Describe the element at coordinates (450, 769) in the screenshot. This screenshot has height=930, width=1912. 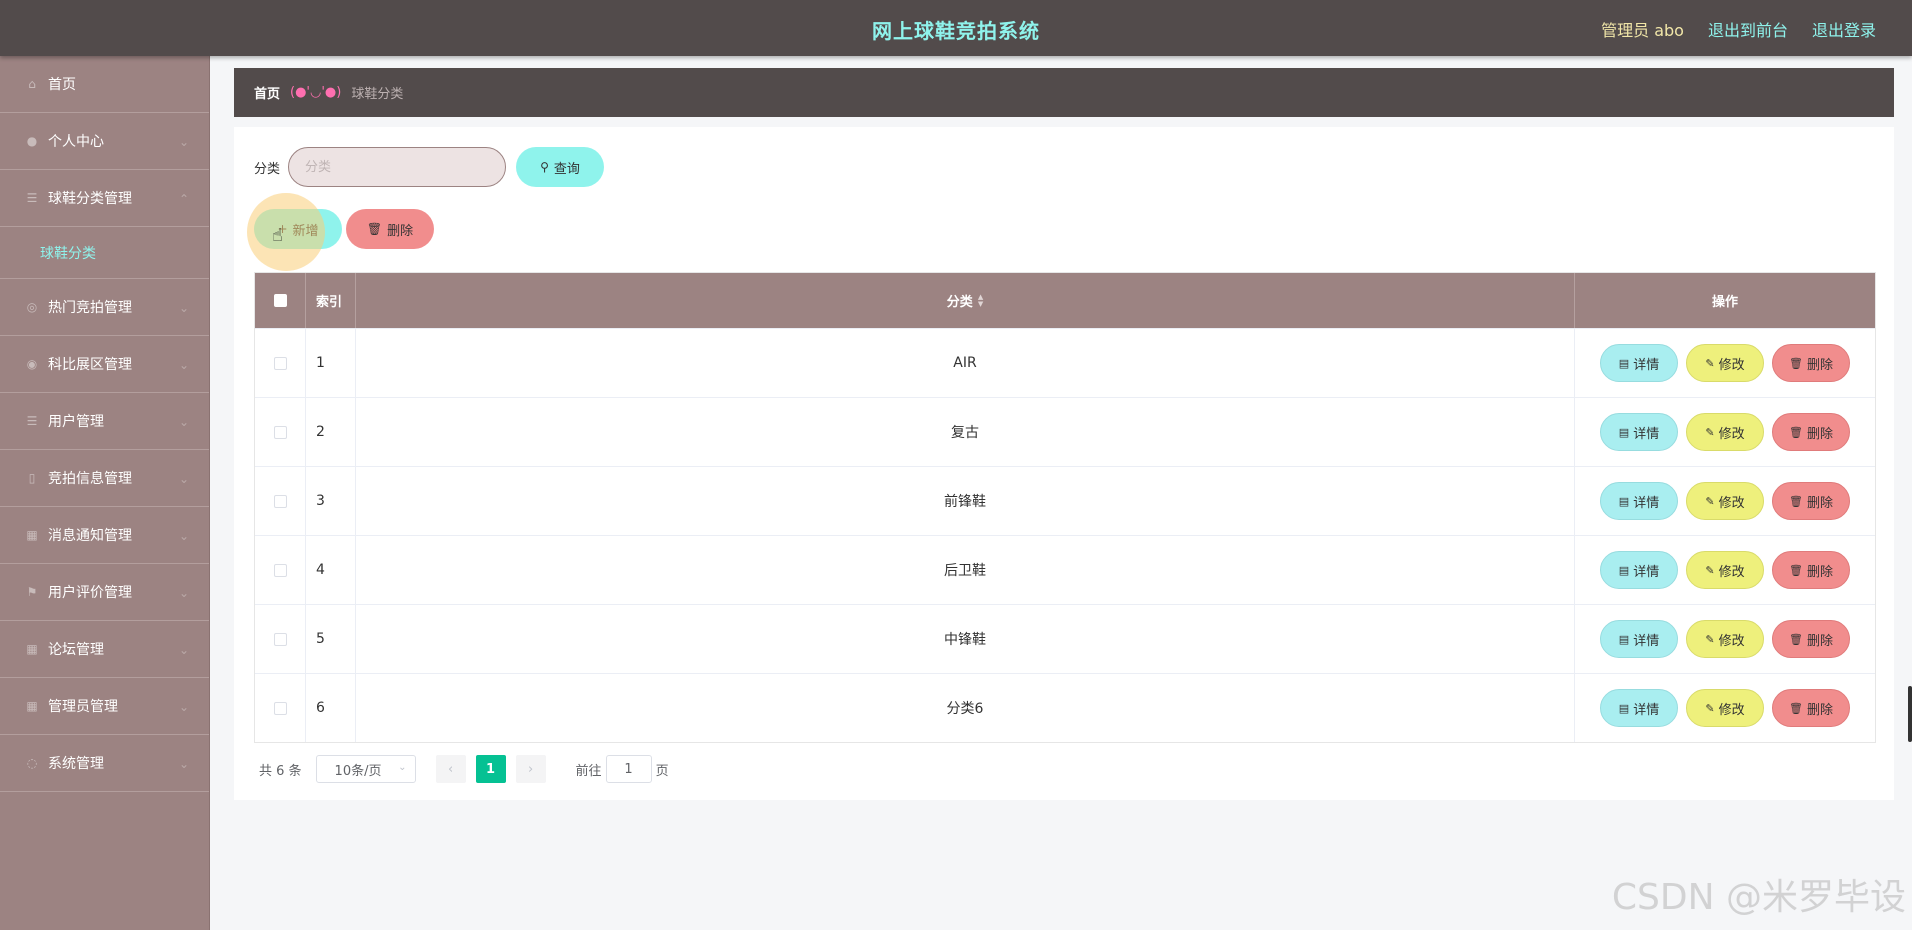
I see `prev-page-button: ‹` at that location.